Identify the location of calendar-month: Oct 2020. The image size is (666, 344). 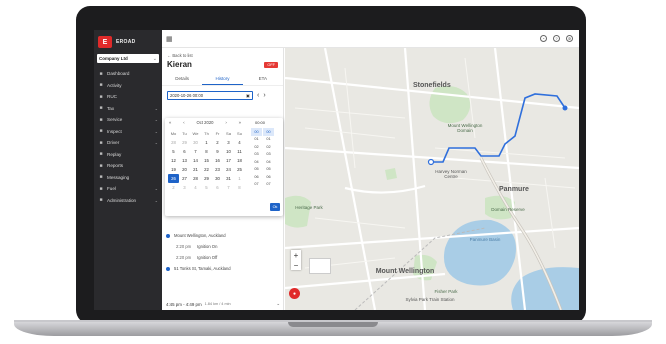
(204, 122).